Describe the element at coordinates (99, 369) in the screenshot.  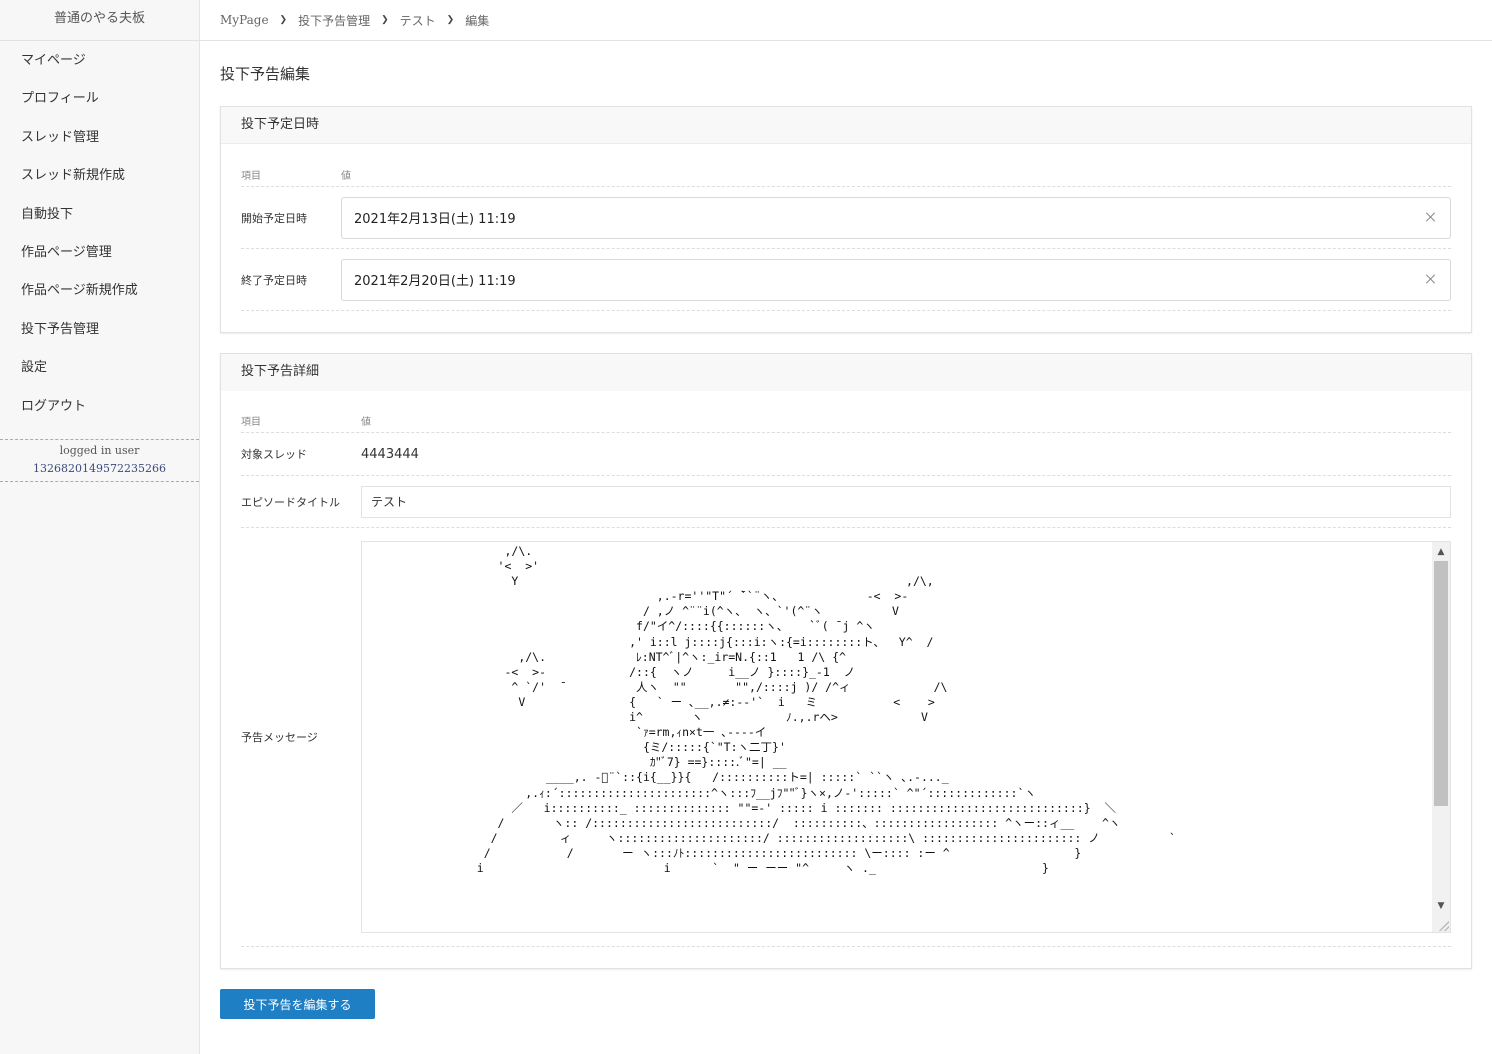
I see `sidebar-item-settings: 設定` at that location.